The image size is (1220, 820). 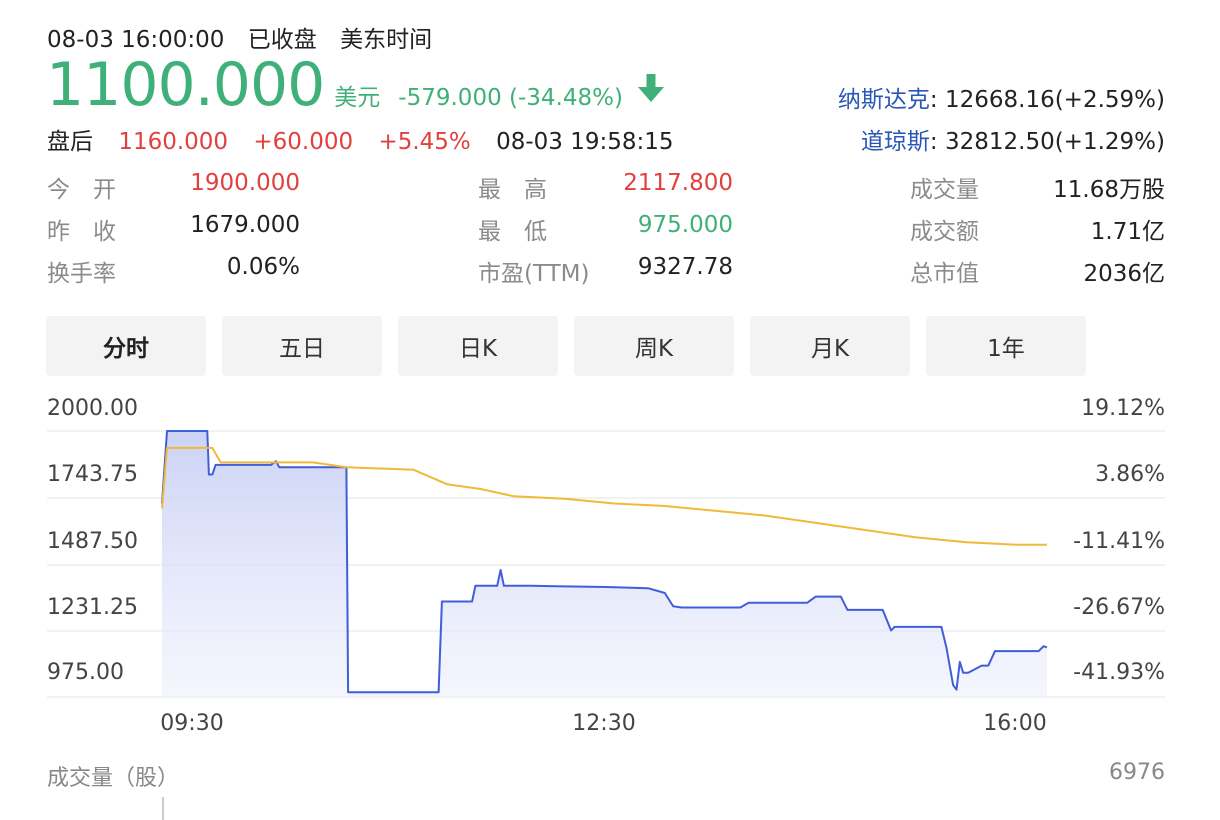 I want to click on stat-value: 1.71亿, so click(x=1127, y=232).